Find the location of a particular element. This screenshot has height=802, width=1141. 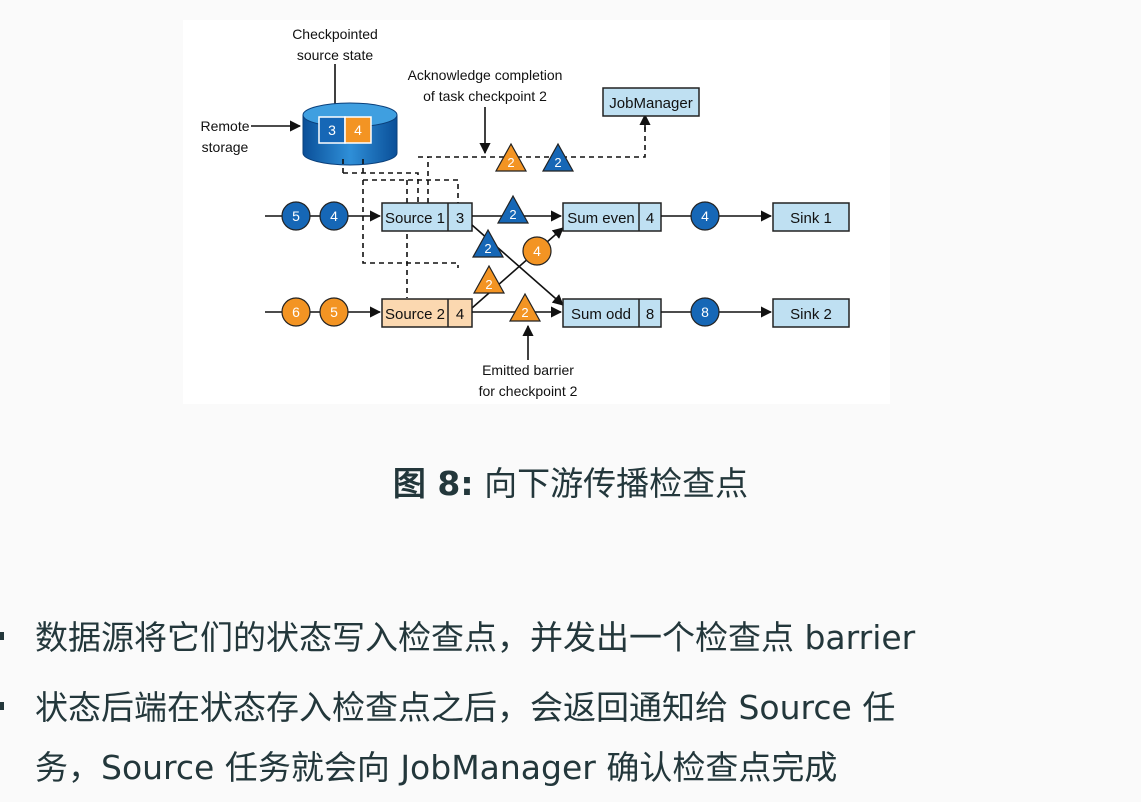

barrier-s1-even: 2 is located at coordinates (513, 209).